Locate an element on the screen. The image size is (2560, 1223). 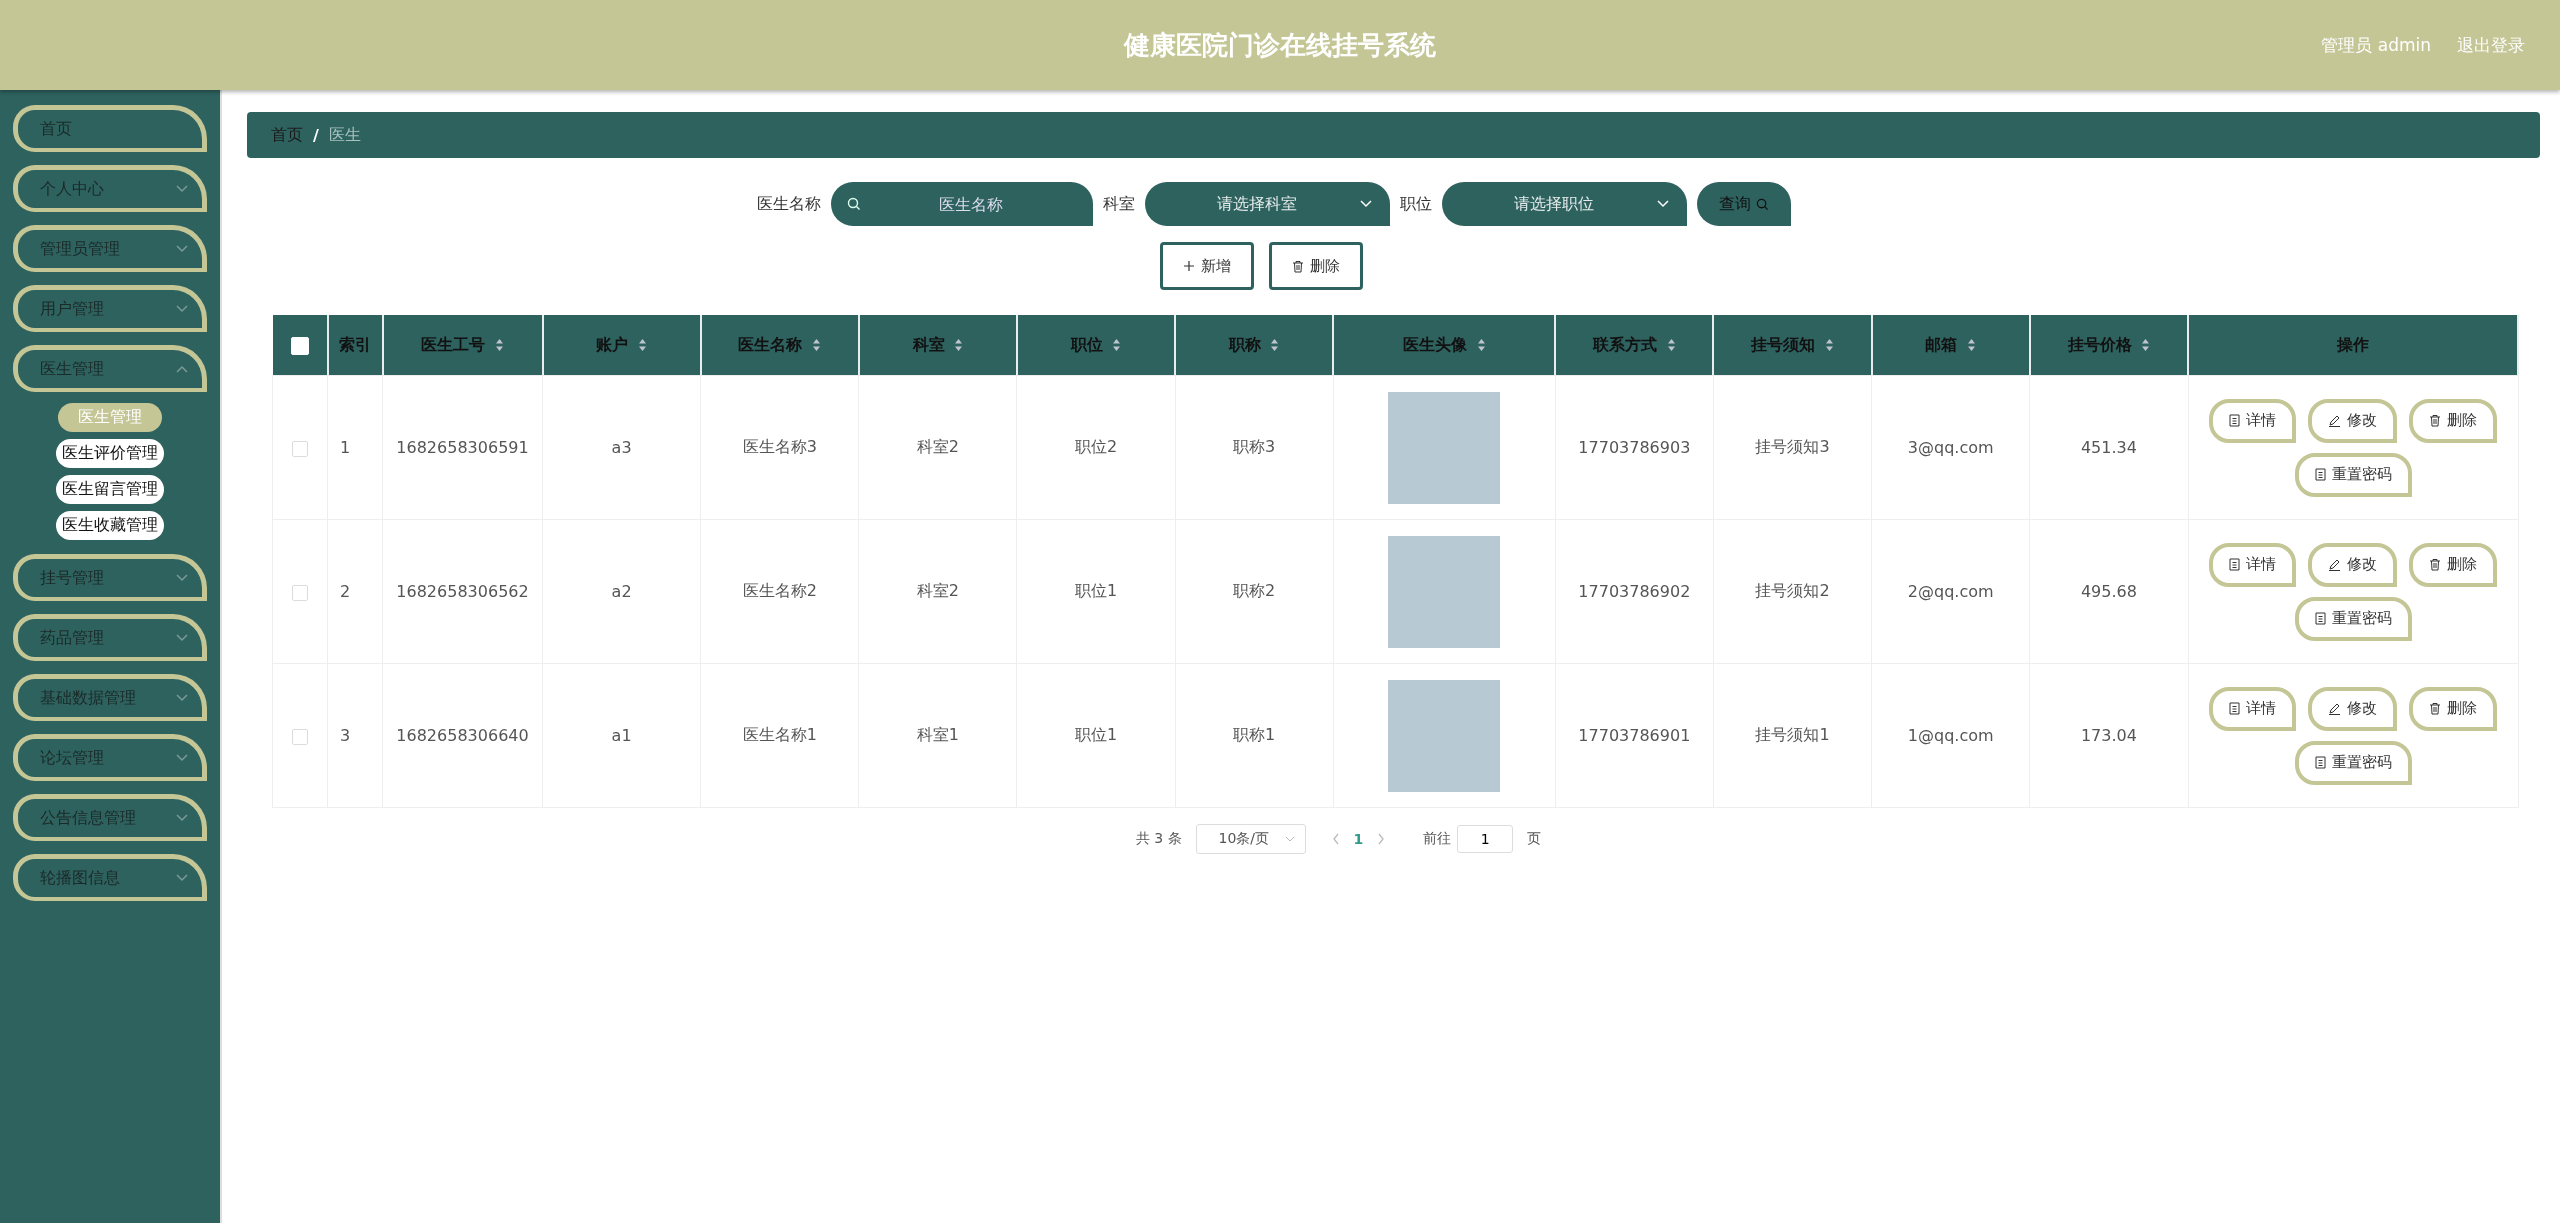
select-field: 请选择科室 is located at coordinates (1267, 204).